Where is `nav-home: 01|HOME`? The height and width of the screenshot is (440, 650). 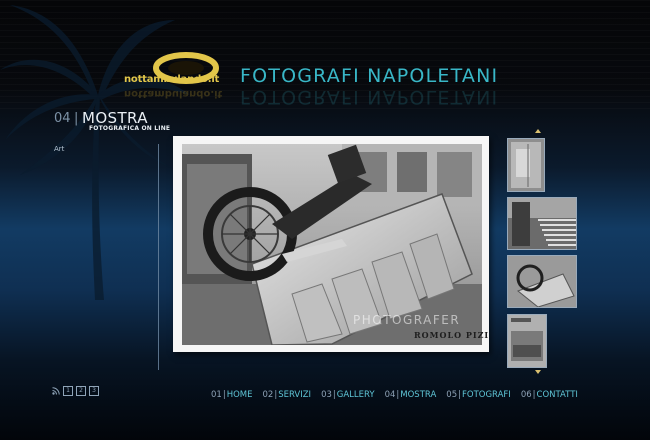 nav-home: 01|HOME is located at coordinates (232, 395).